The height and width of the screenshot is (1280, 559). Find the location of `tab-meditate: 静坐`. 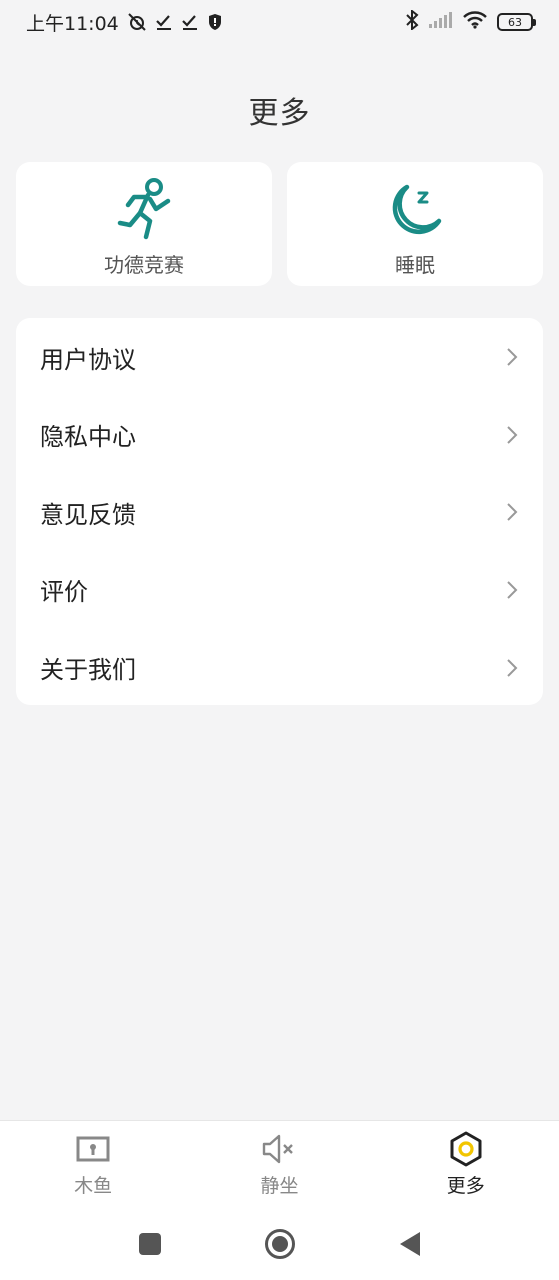

tab-meditate: 静坐 is located at coordinates (279, 1165).